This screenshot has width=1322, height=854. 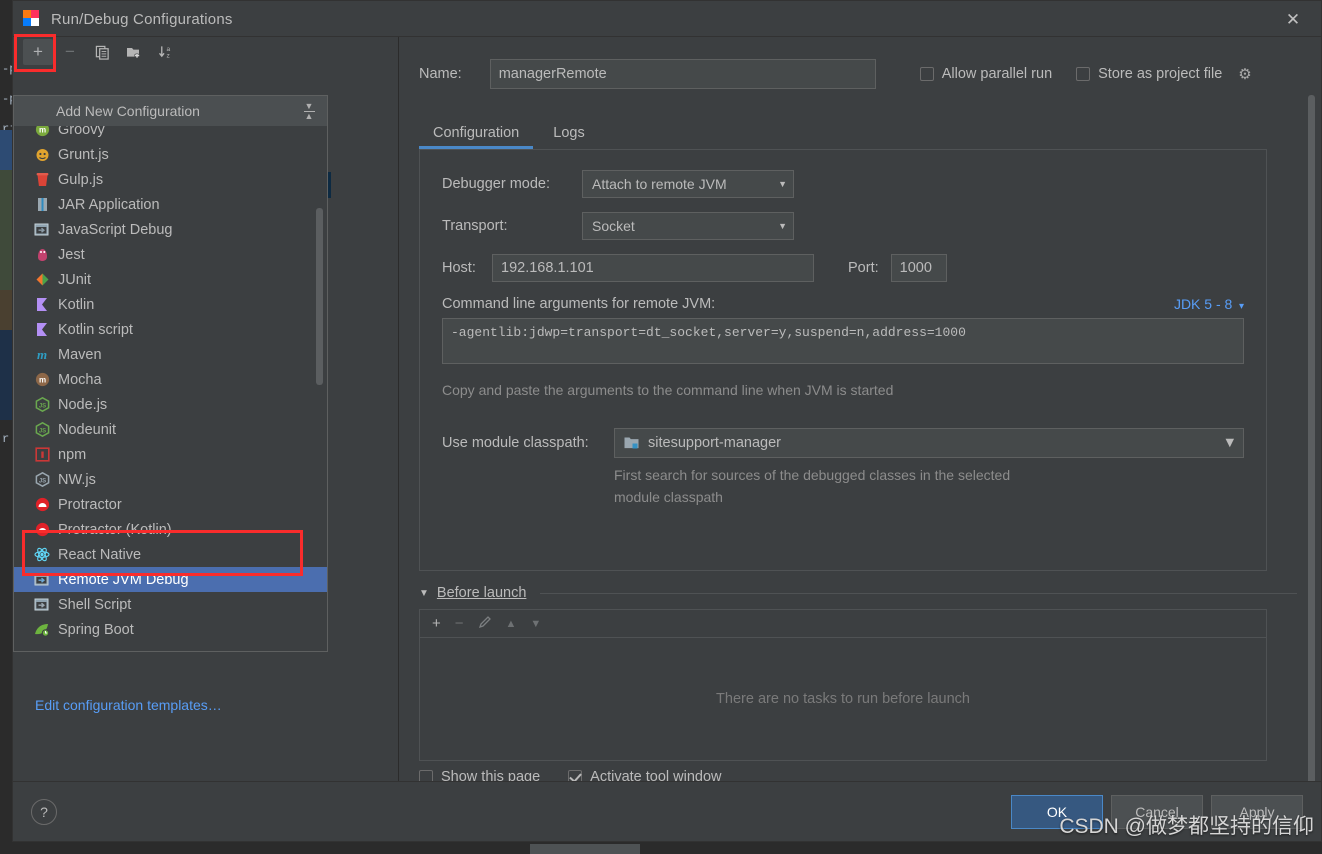 I want to click on list-item-npm: npm, so click(x=170, y=454).